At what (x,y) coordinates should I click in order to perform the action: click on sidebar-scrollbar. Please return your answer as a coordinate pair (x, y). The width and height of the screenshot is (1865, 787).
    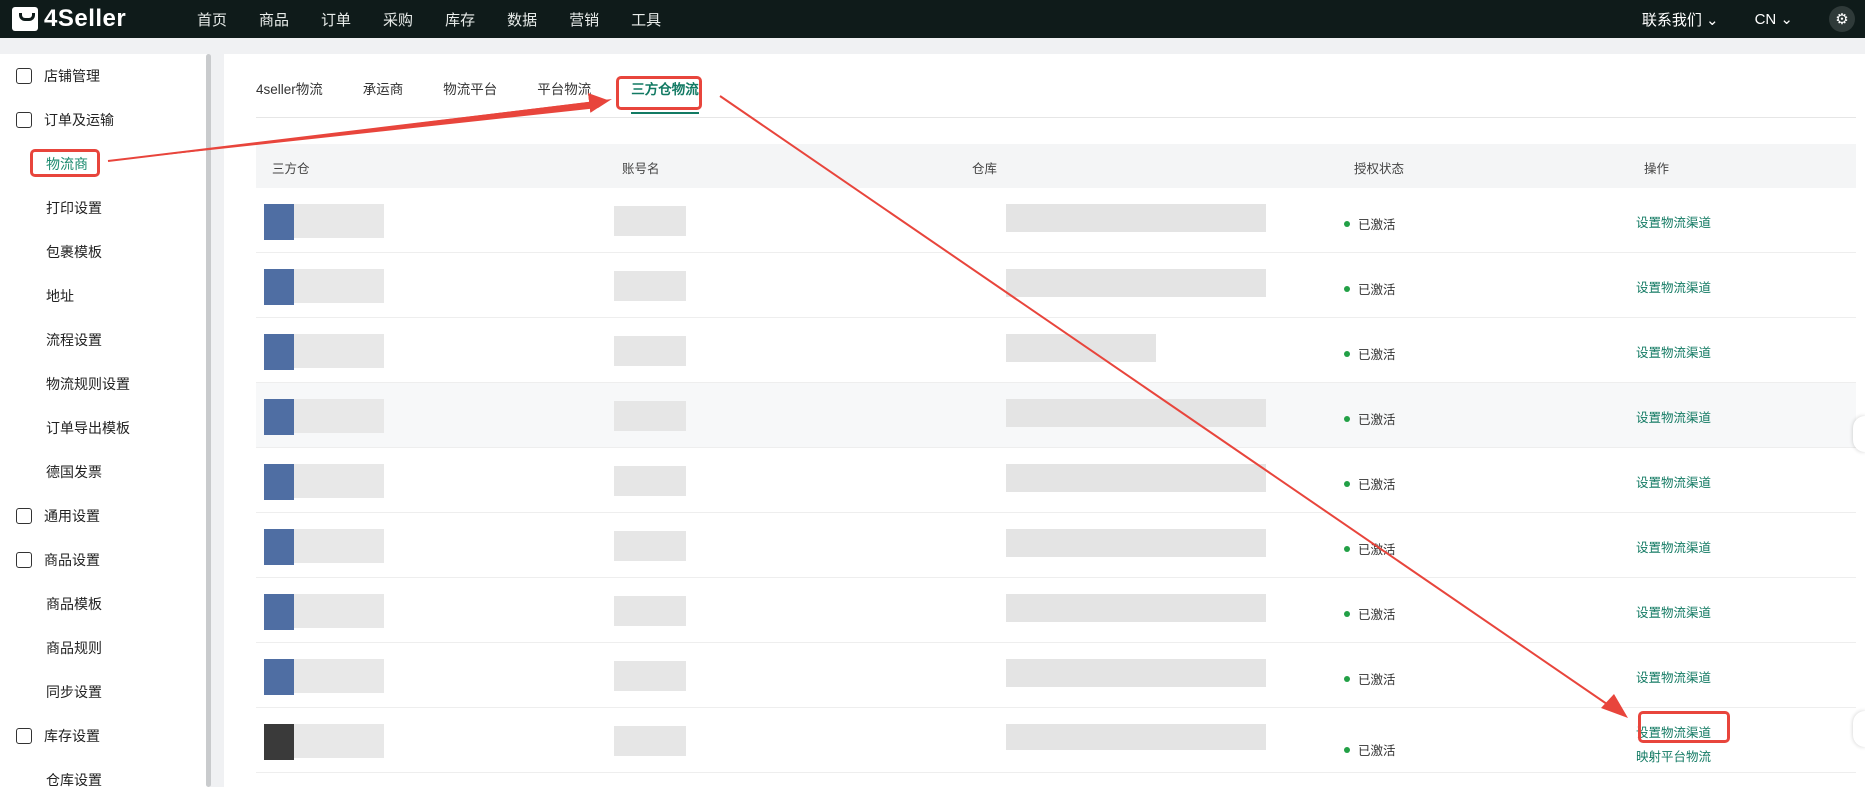
    Looking at the image, I should click on (208, 420).